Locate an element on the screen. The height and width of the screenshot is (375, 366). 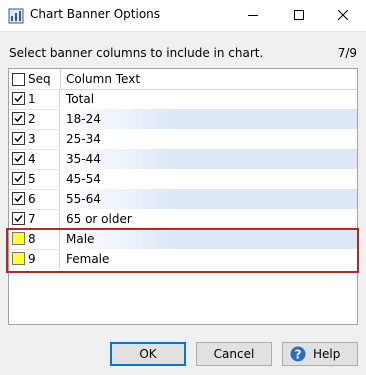
help-label: Help is located at coordinates (327, 354).